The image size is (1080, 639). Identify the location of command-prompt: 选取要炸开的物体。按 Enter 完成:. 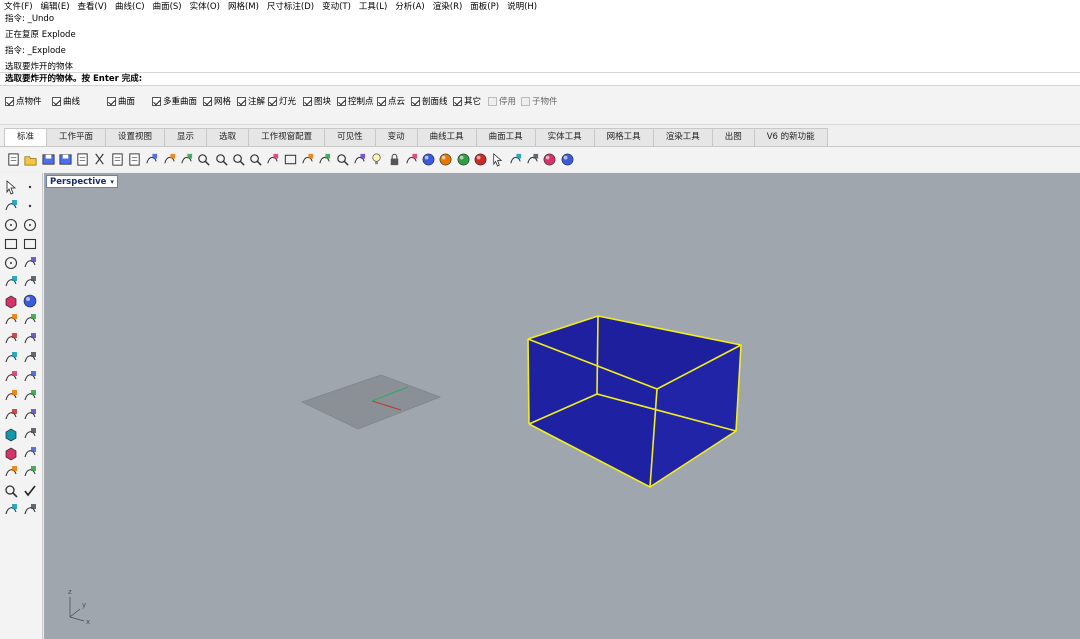
(540, 79).